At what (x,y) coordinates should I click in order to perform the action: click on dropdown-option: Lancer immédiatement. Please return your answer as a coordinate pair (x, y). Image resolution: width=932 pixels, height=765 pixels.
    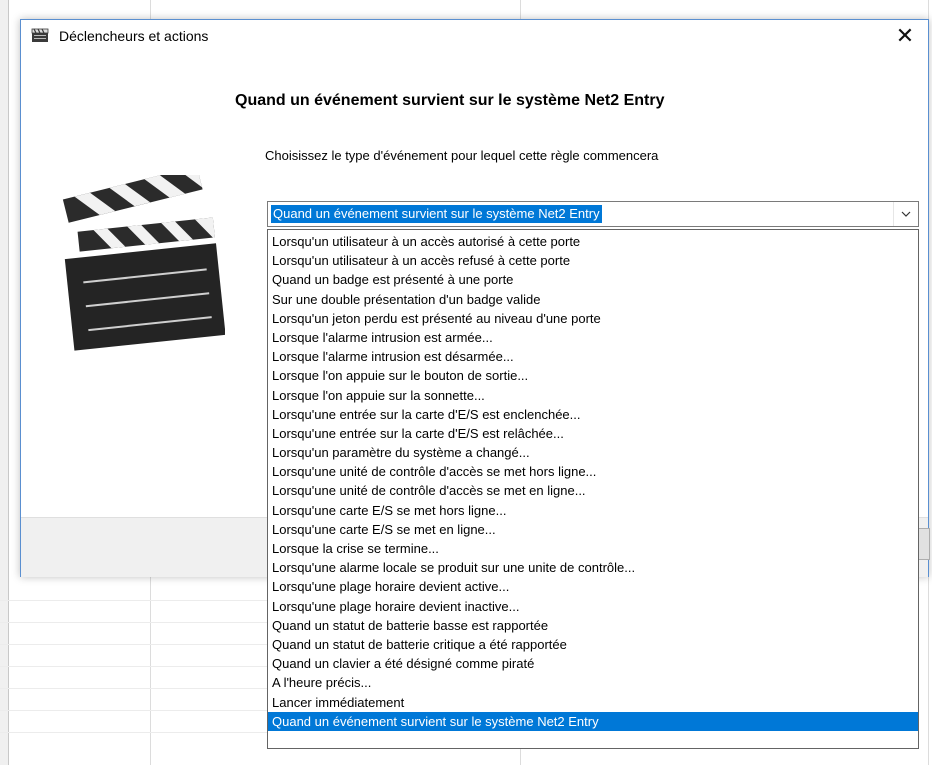
    Looking at the image, I should click on (593, 702).